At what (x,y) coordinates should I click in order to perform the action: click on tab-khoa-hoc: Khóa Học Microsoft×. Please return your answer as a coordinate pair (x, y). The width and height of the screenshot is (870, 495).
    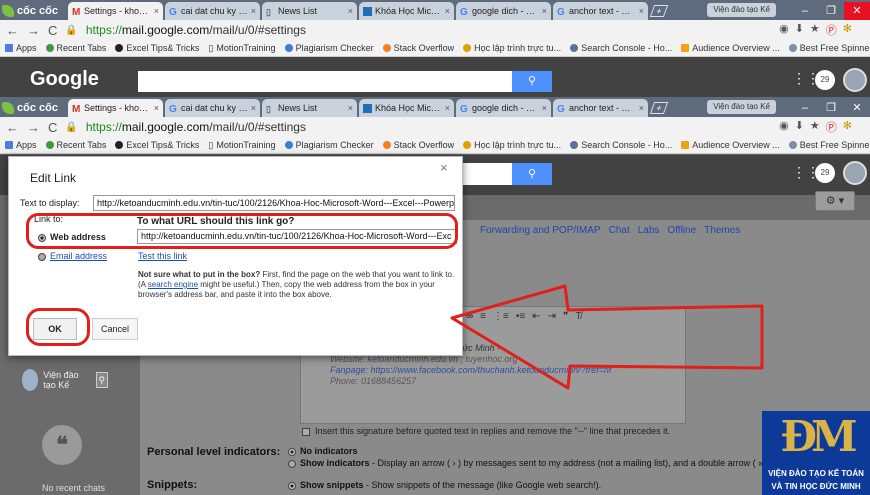
    Looking at the image, I should click on (406, 11).